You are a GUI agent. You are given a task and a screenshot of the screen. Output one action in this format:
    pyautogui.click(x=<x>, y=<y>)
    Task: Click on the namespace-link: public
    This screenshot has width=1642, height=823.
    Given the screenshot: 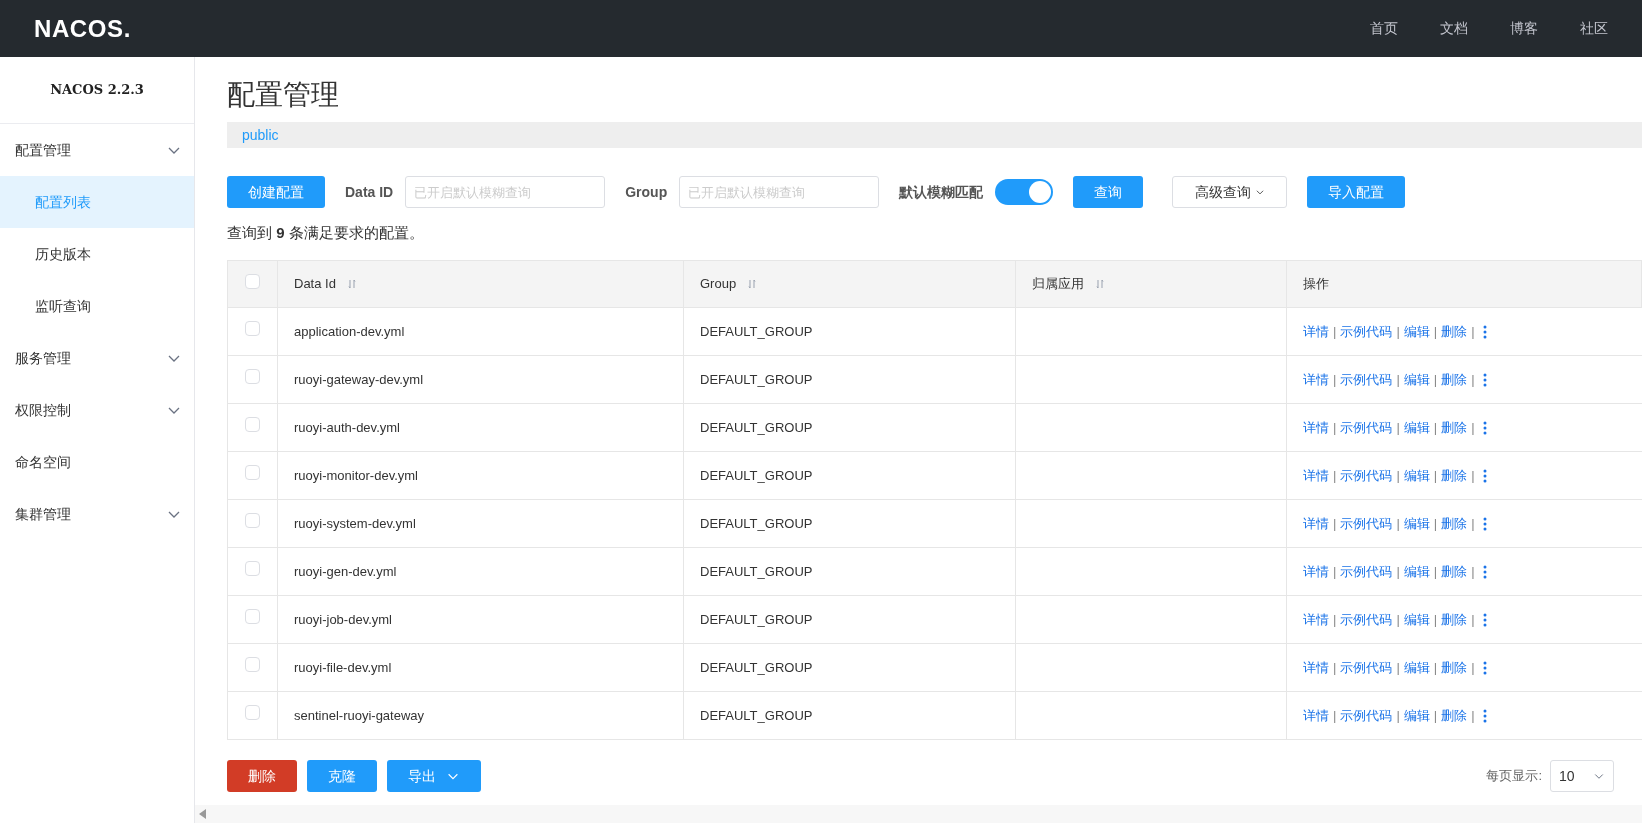 What is the action you would take?
    pyautogui.click(x=260, y=135)
    